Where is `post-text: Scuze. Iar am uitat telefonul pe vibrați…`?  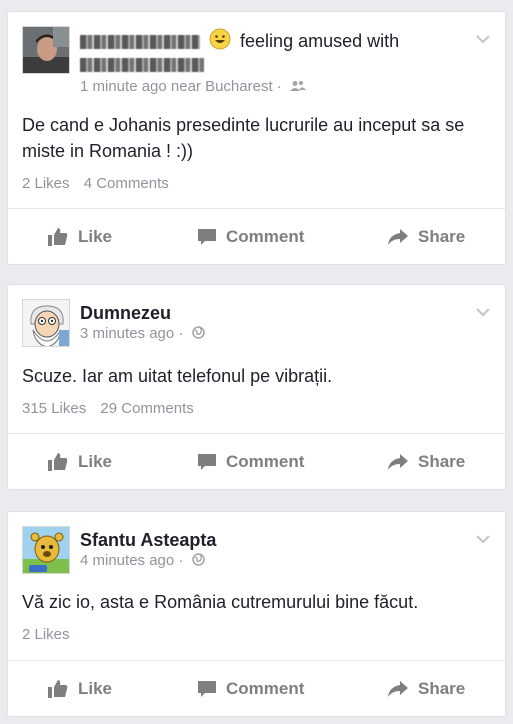 post-text: Scuze. Iar am uitat telefonul pe vibrați… is located at coordinates (177, 376).